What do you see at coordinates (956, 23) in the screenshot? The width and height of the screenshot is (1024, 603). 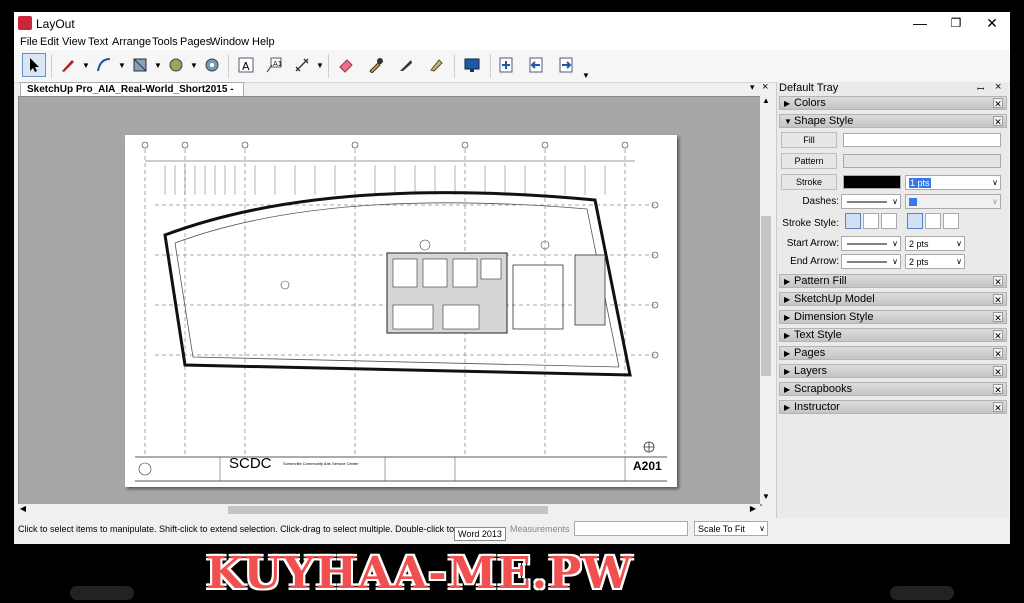 I see `maximize-button: ❐` at bounding box center [956, 23].